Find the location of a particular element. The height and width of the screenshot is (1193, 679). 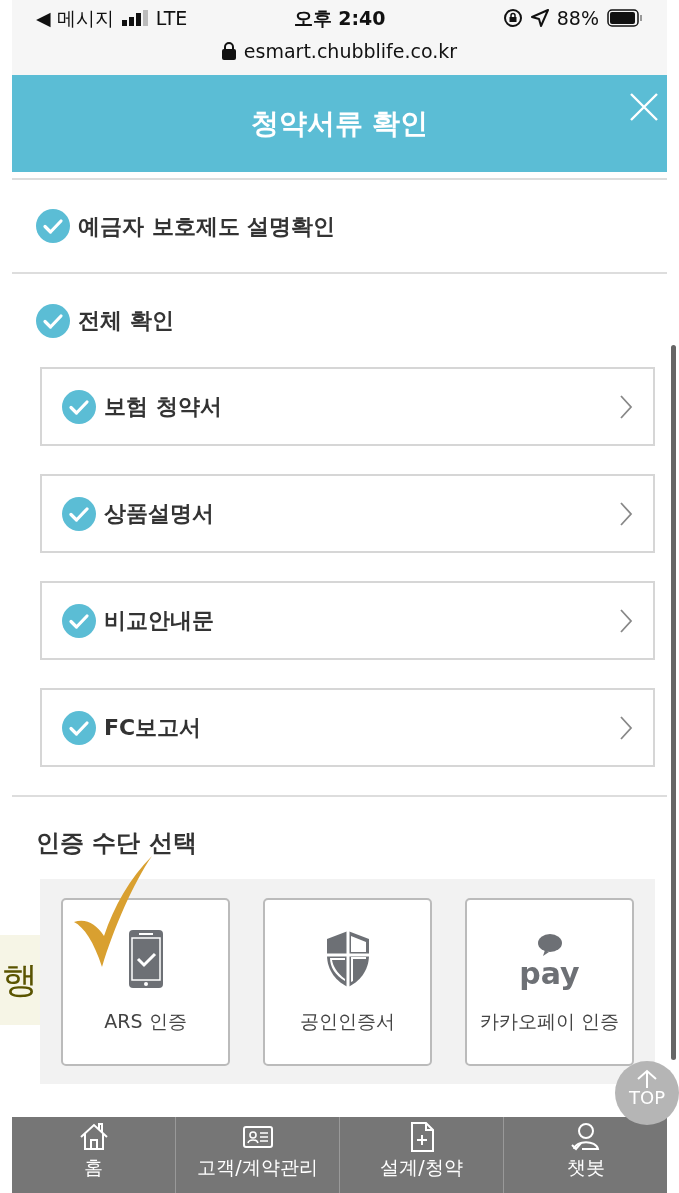

battery-icon is located at coordinates (625, 18).